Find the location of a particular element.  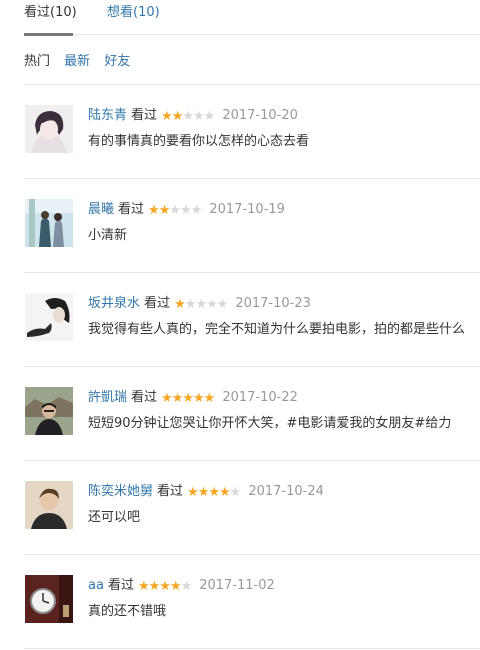

active-tab-indicator is located at coordinates (48, 34).